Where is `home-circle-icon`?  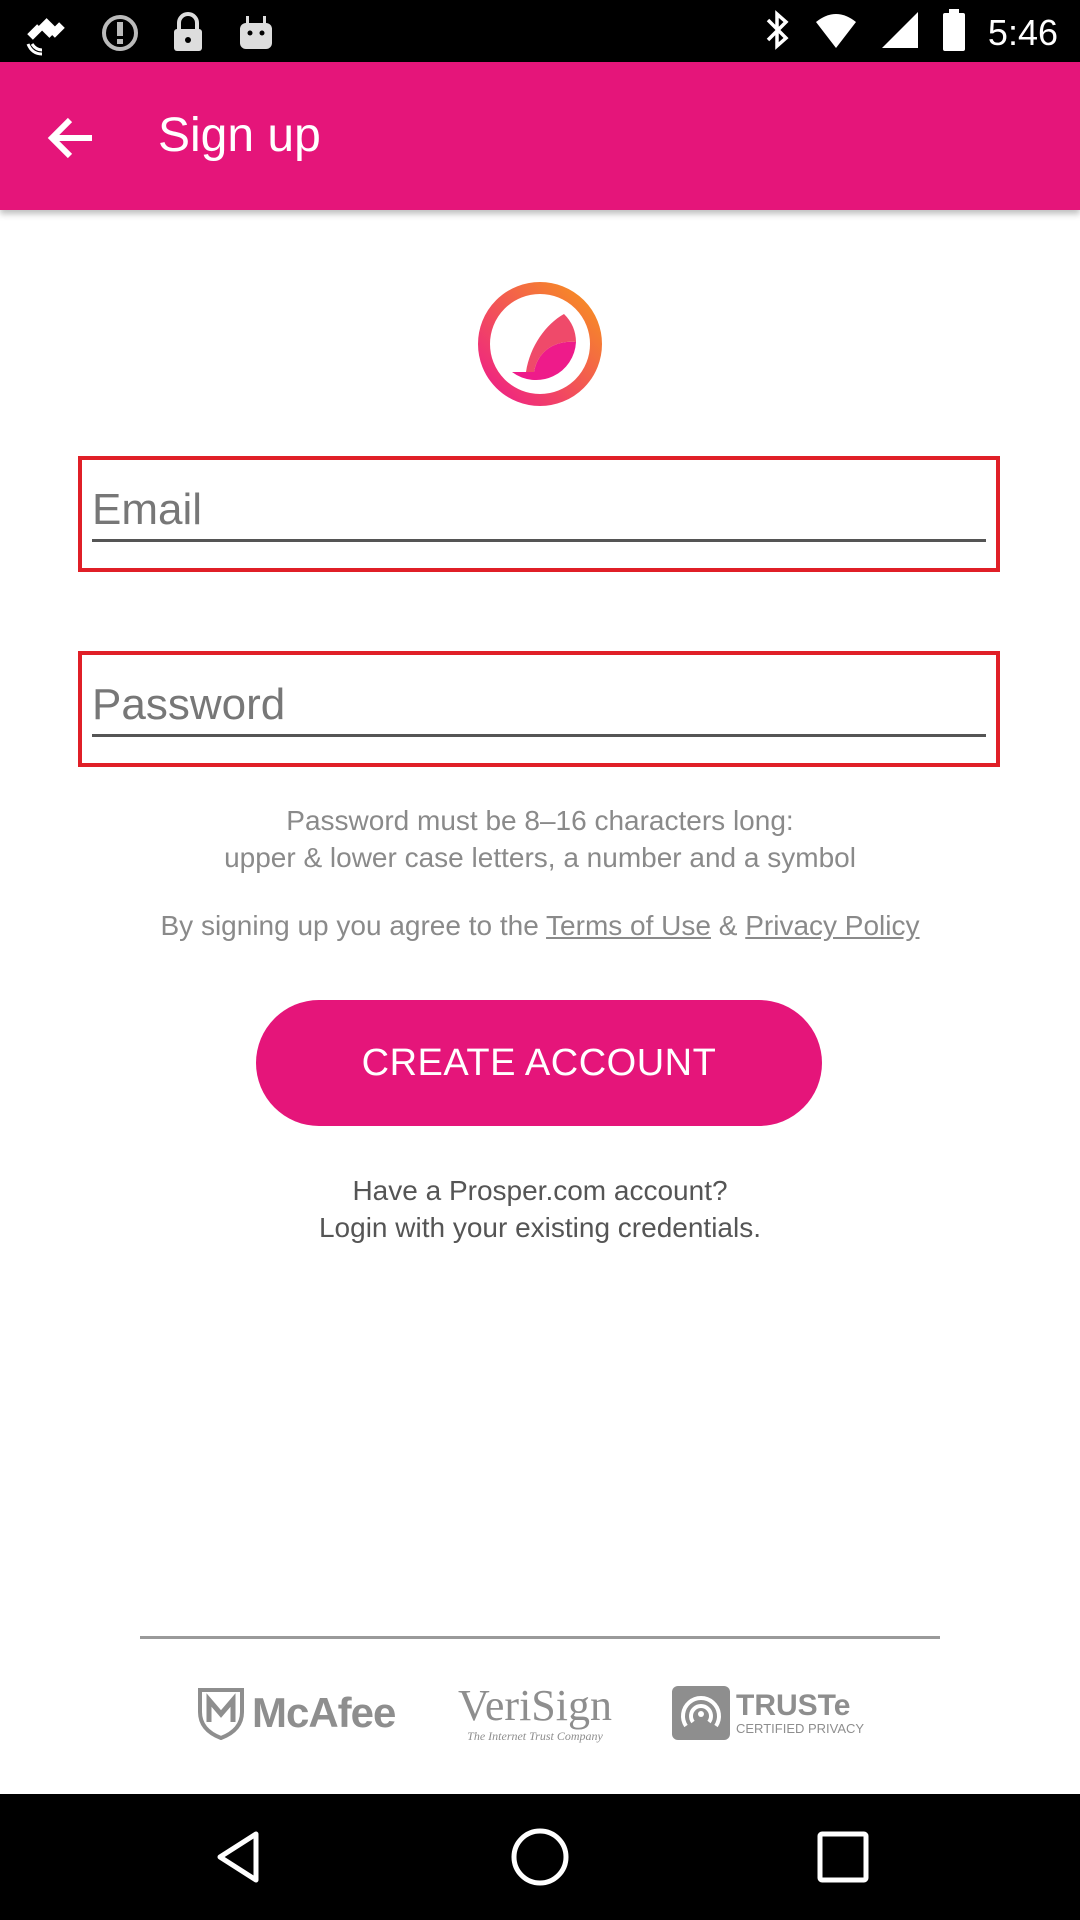 home-circle-icon is located at coordinates (540, 1857).